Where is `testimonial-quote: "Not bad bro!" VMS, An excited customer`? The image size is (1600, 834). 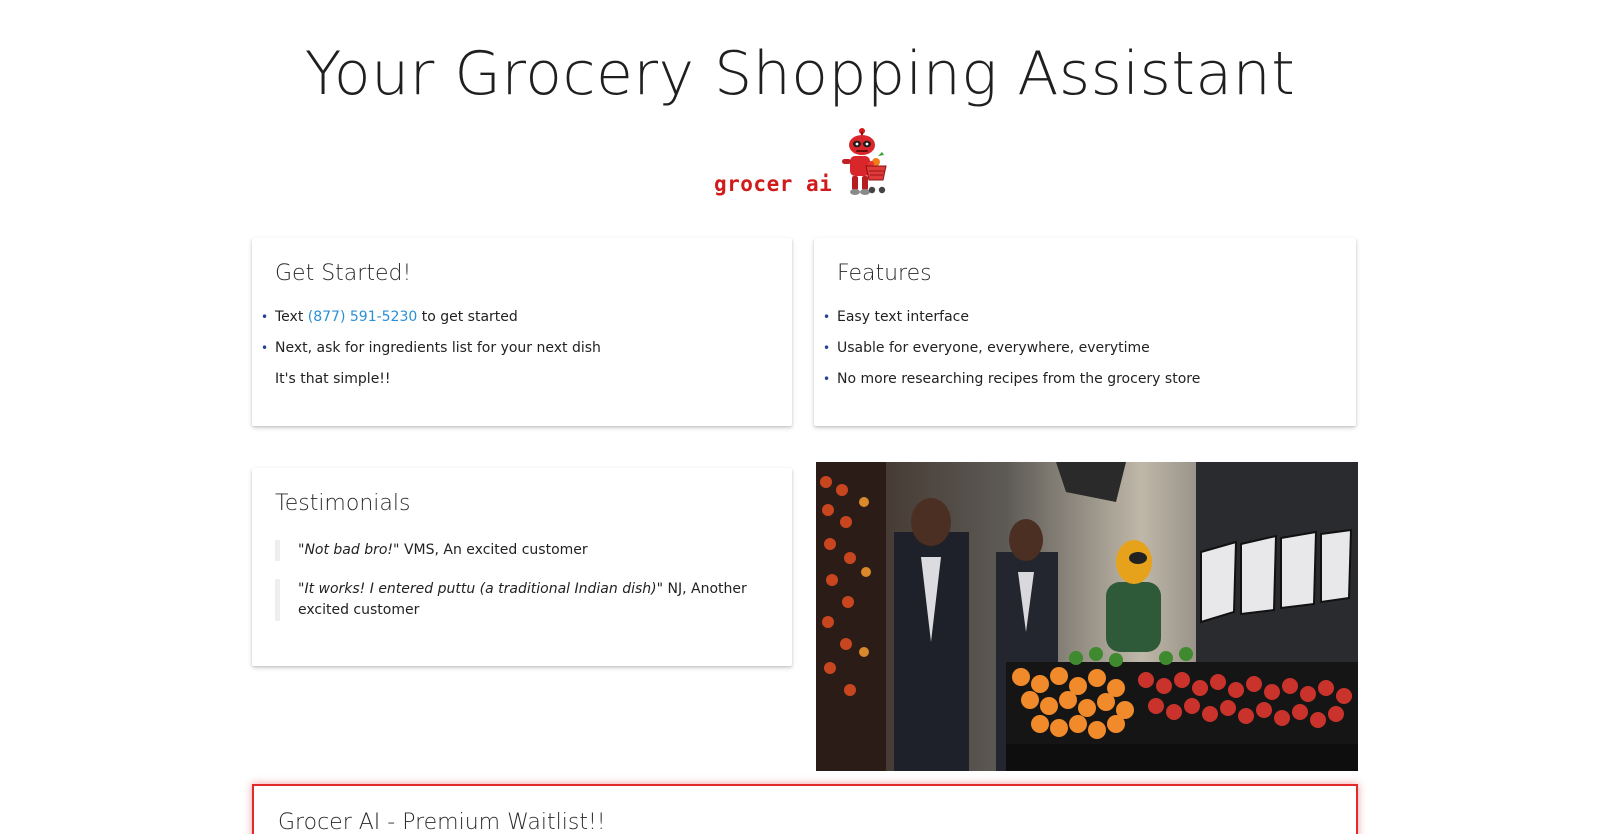 testimonial-quote: "Not bad bro!" VMS, An excited customer is located at coordinates (520, 550).